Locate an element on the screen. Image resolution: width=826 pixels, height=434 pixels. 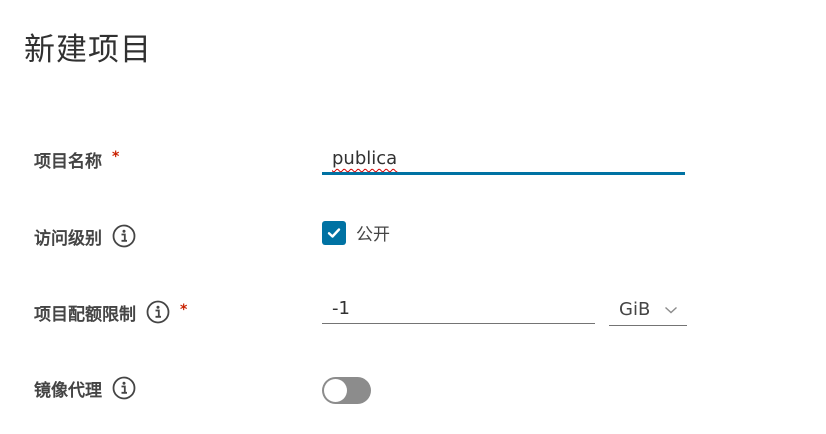
chevron-down-icon is located at coordinates (671, 309).